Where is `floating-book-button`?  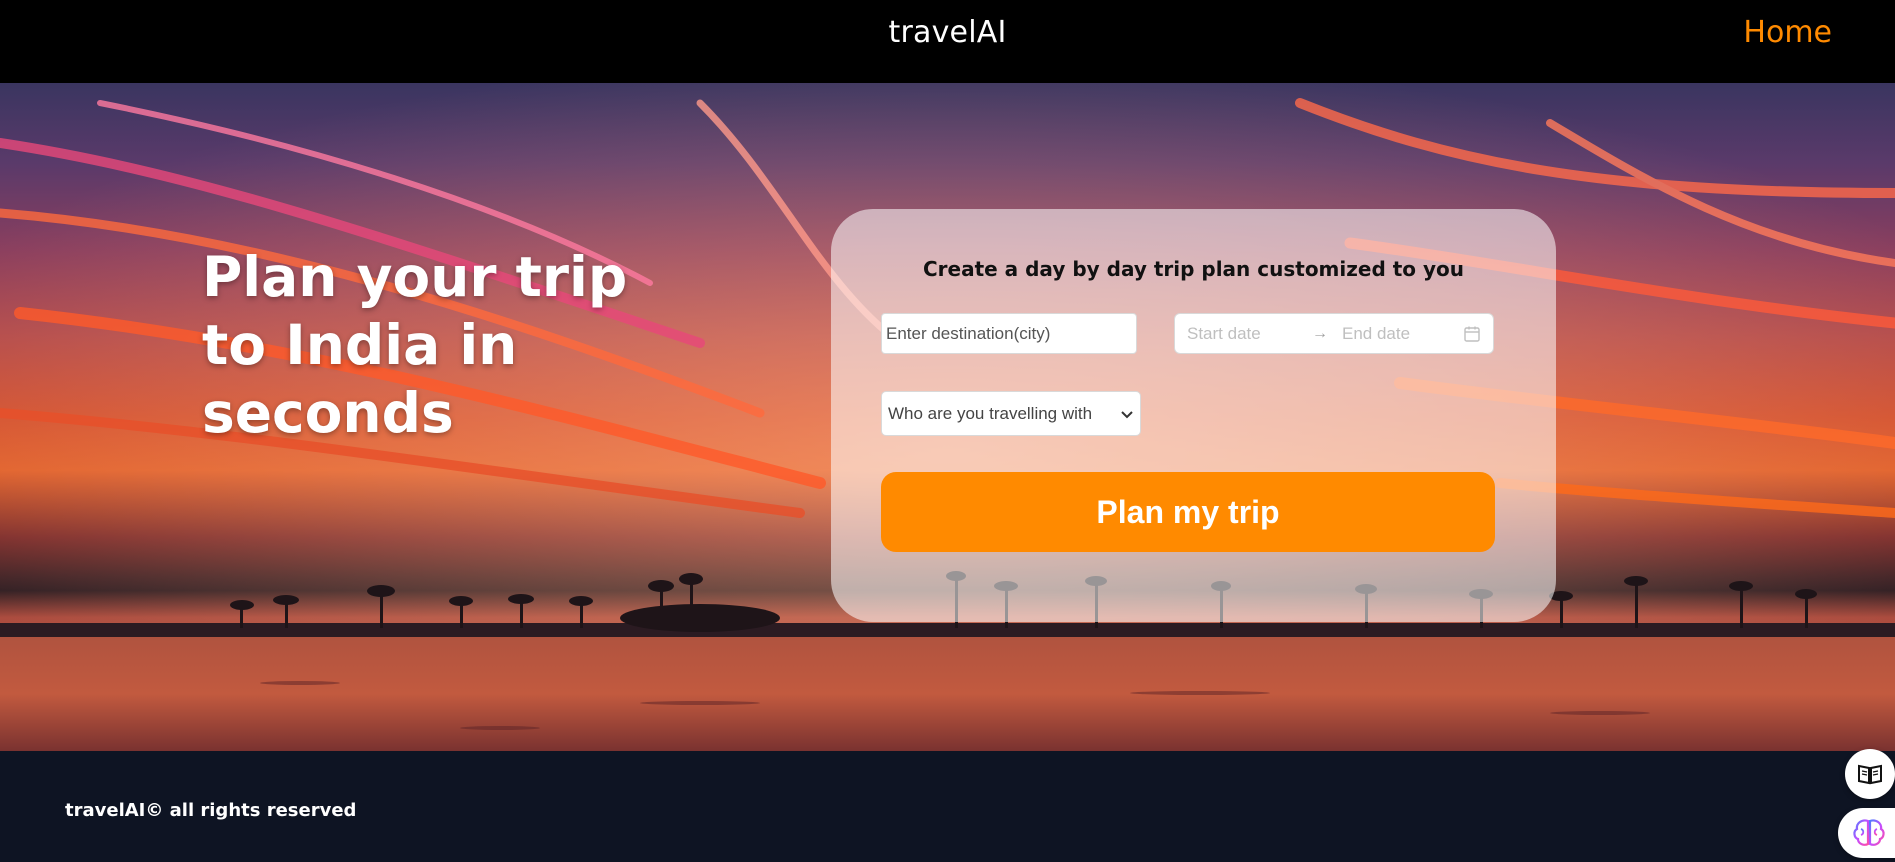 floating-book-button is located at coordinates (1870, 774).